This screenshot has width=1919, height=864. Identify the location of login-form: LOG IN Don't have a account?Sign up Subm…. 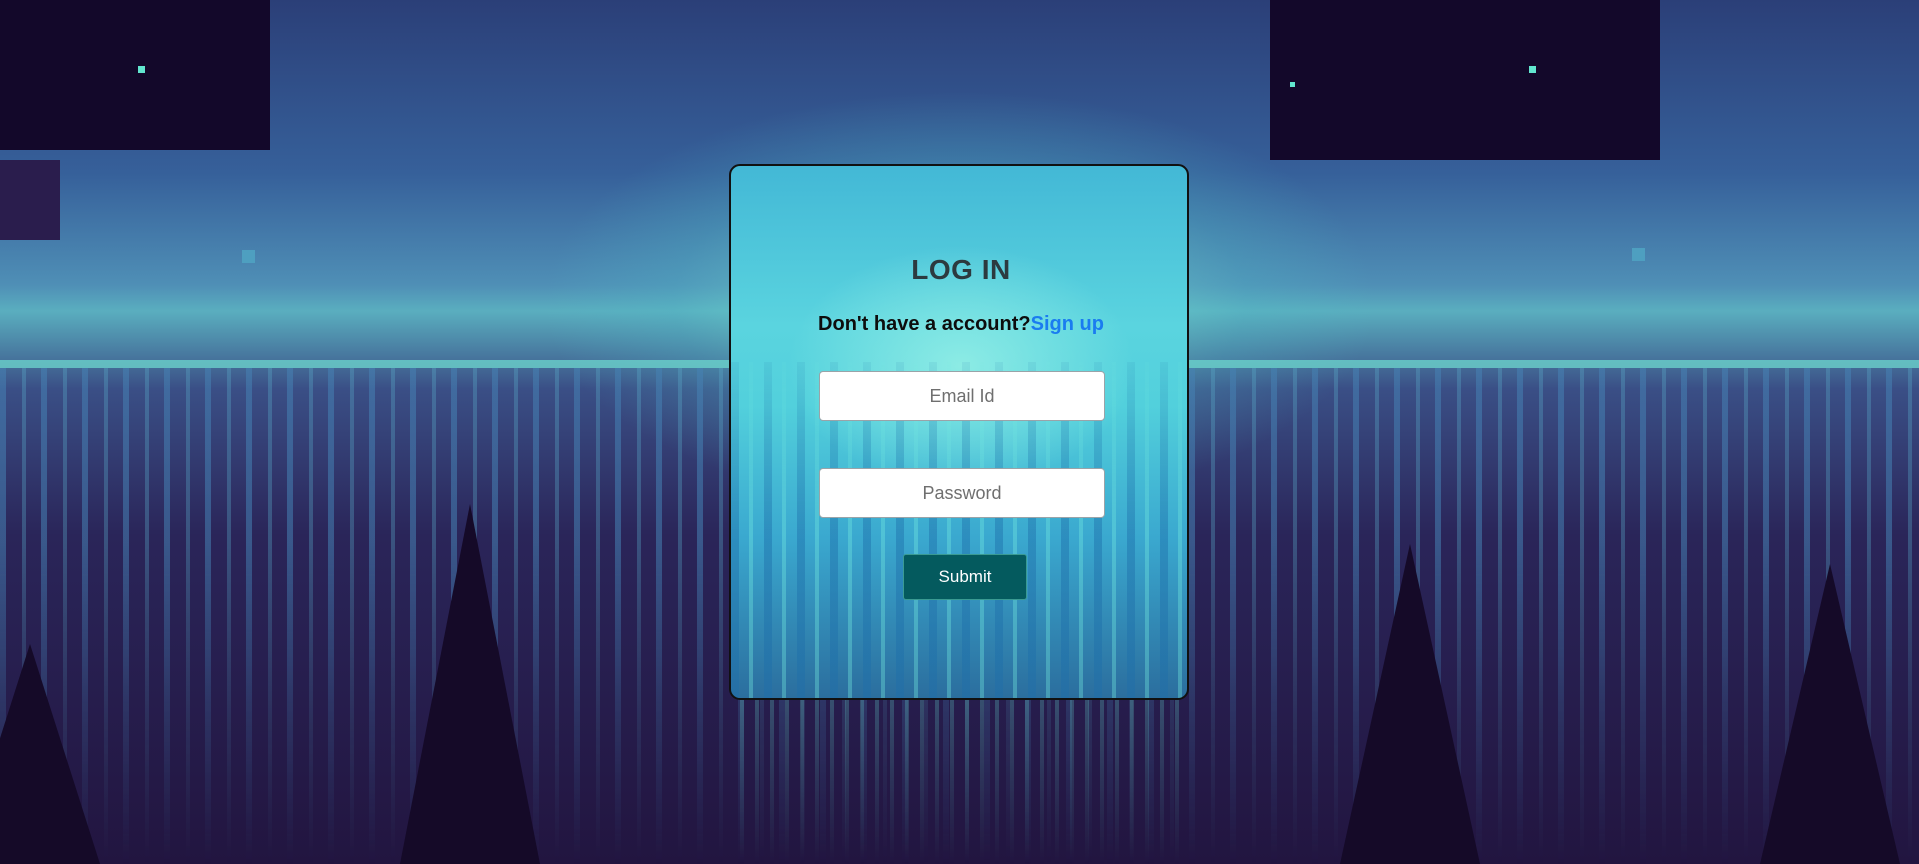
(959, 432).